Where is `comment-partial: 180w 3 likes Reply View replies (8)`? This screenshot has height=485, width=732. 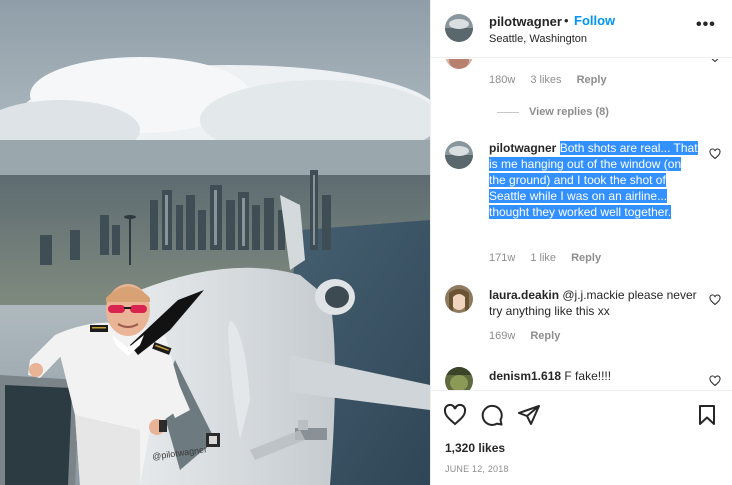
comment-partial: 180w 3 likes Reply View replies (8) is located at coordinates (581, 90).